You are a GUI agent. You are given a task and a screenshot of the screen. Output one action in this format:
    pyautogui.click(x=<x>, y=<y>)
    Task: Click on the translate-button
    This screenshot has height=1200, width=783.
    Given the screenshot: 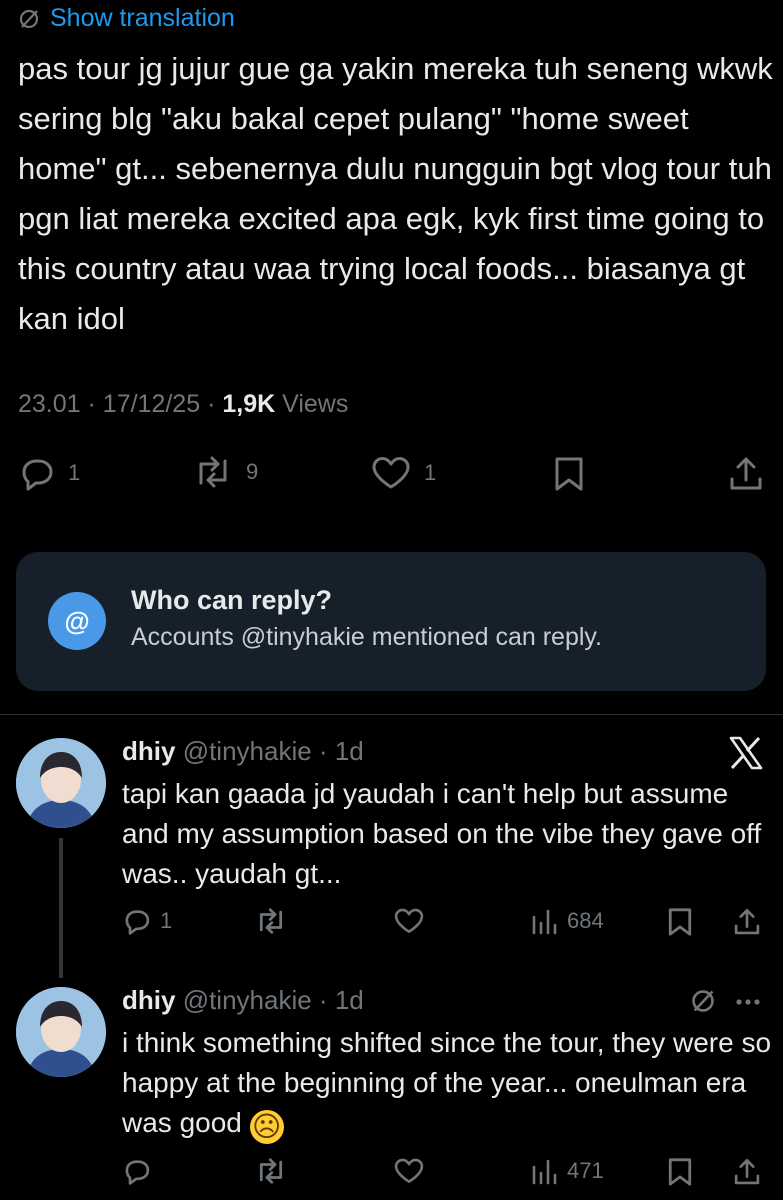 What is the action you would take?
    pyautogui.click(x=703, y=1001)
    